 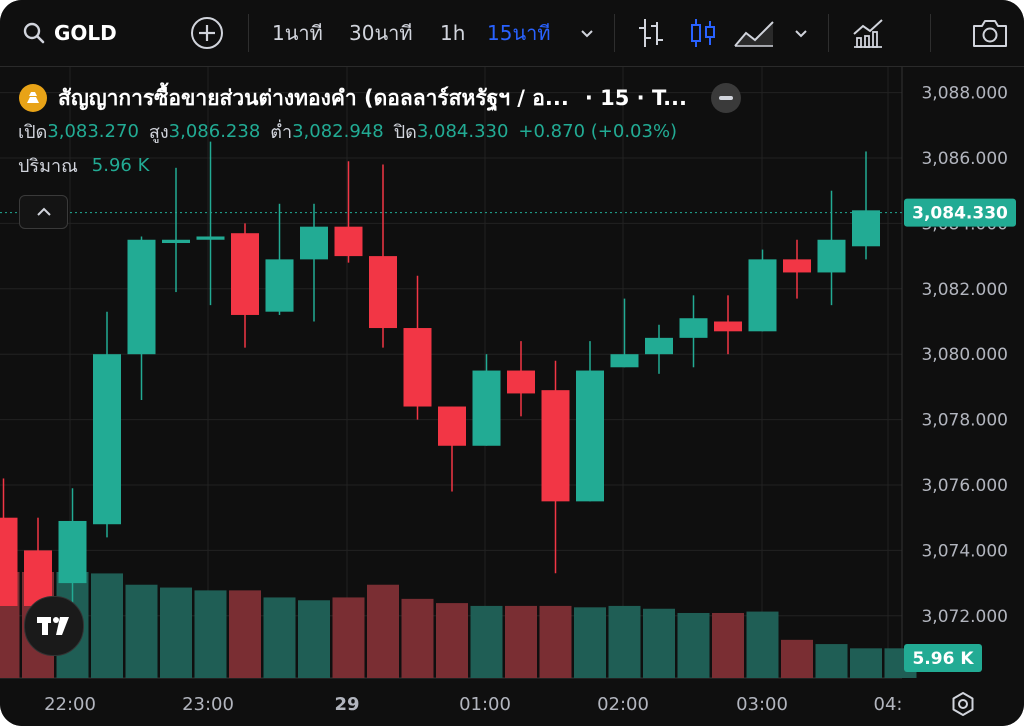 I want to click on chevron-up-icon, so click(x=43, y=211).